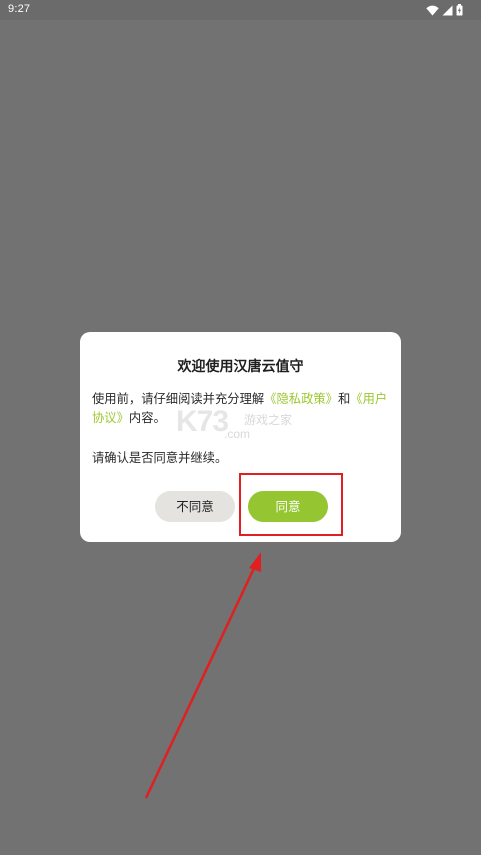  Describe the element at coordinates (291, 504) in the screenshot. I see `annotation-highlight-box` at that location.